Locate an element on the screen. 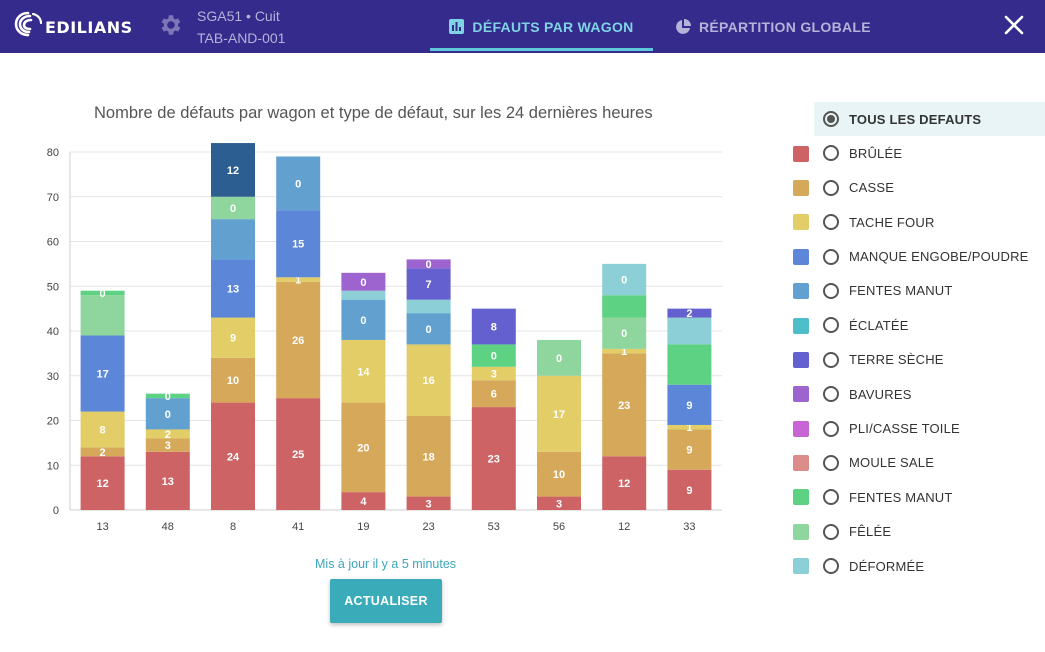  legend-item: MANQUE ENGOBE/POUDRE is located at coordinates (917, 257).